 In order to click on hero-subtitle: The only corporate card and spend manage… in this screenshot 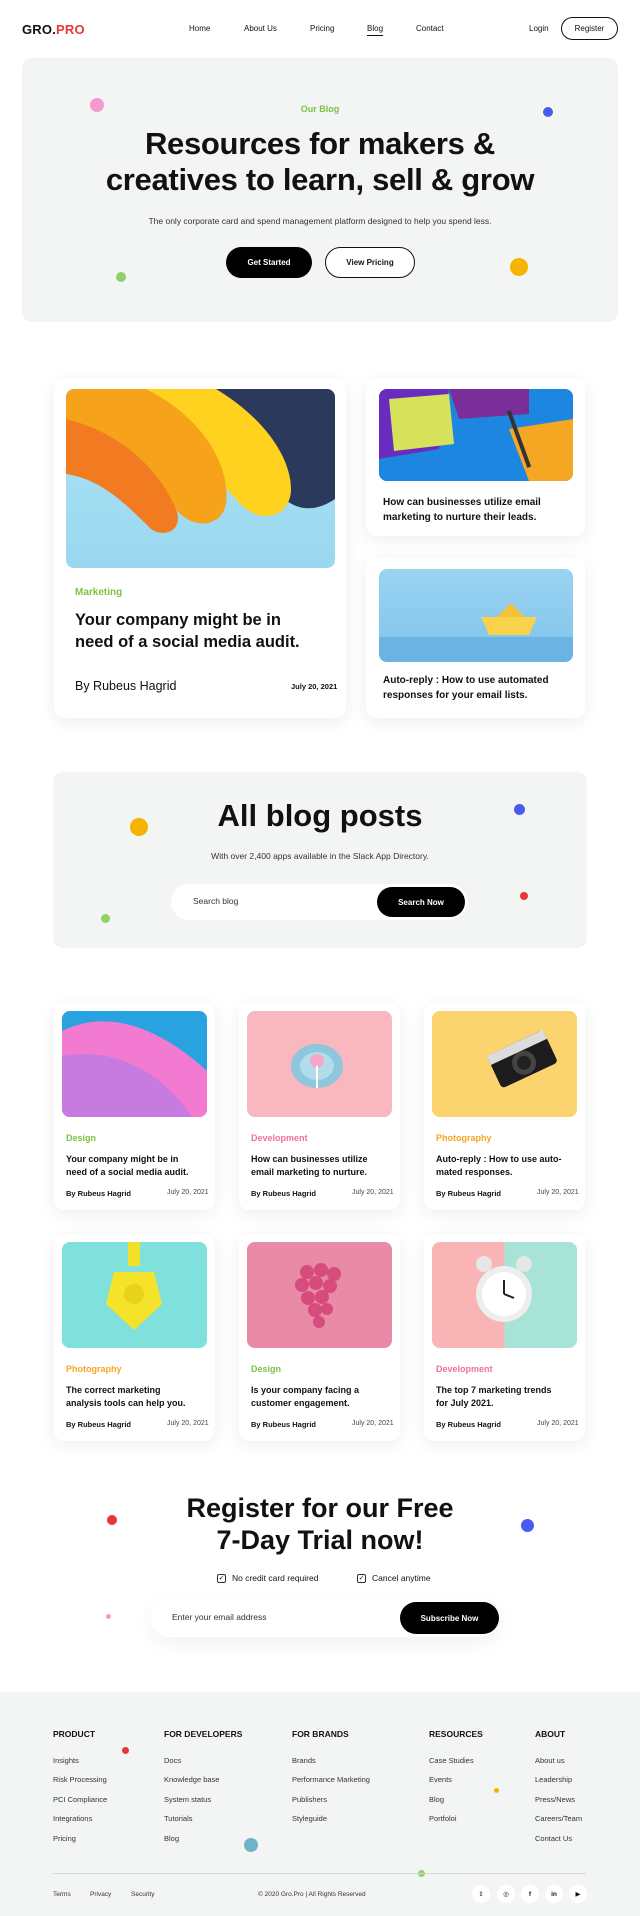, I will do `click(320, 221)`.